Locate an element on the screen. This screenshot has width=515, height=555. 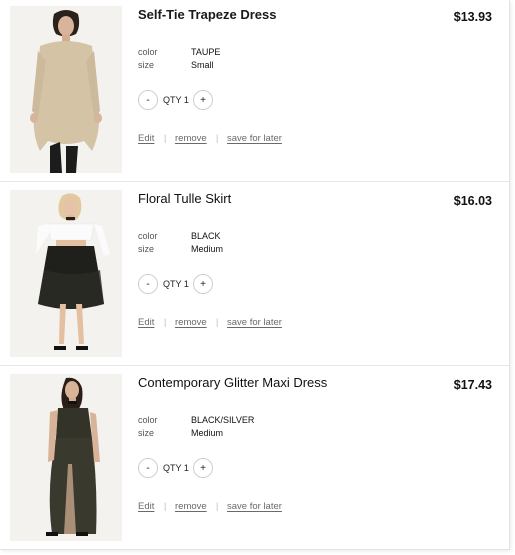
product-photo-trapeze-dress is located at coordinates (66, 89).